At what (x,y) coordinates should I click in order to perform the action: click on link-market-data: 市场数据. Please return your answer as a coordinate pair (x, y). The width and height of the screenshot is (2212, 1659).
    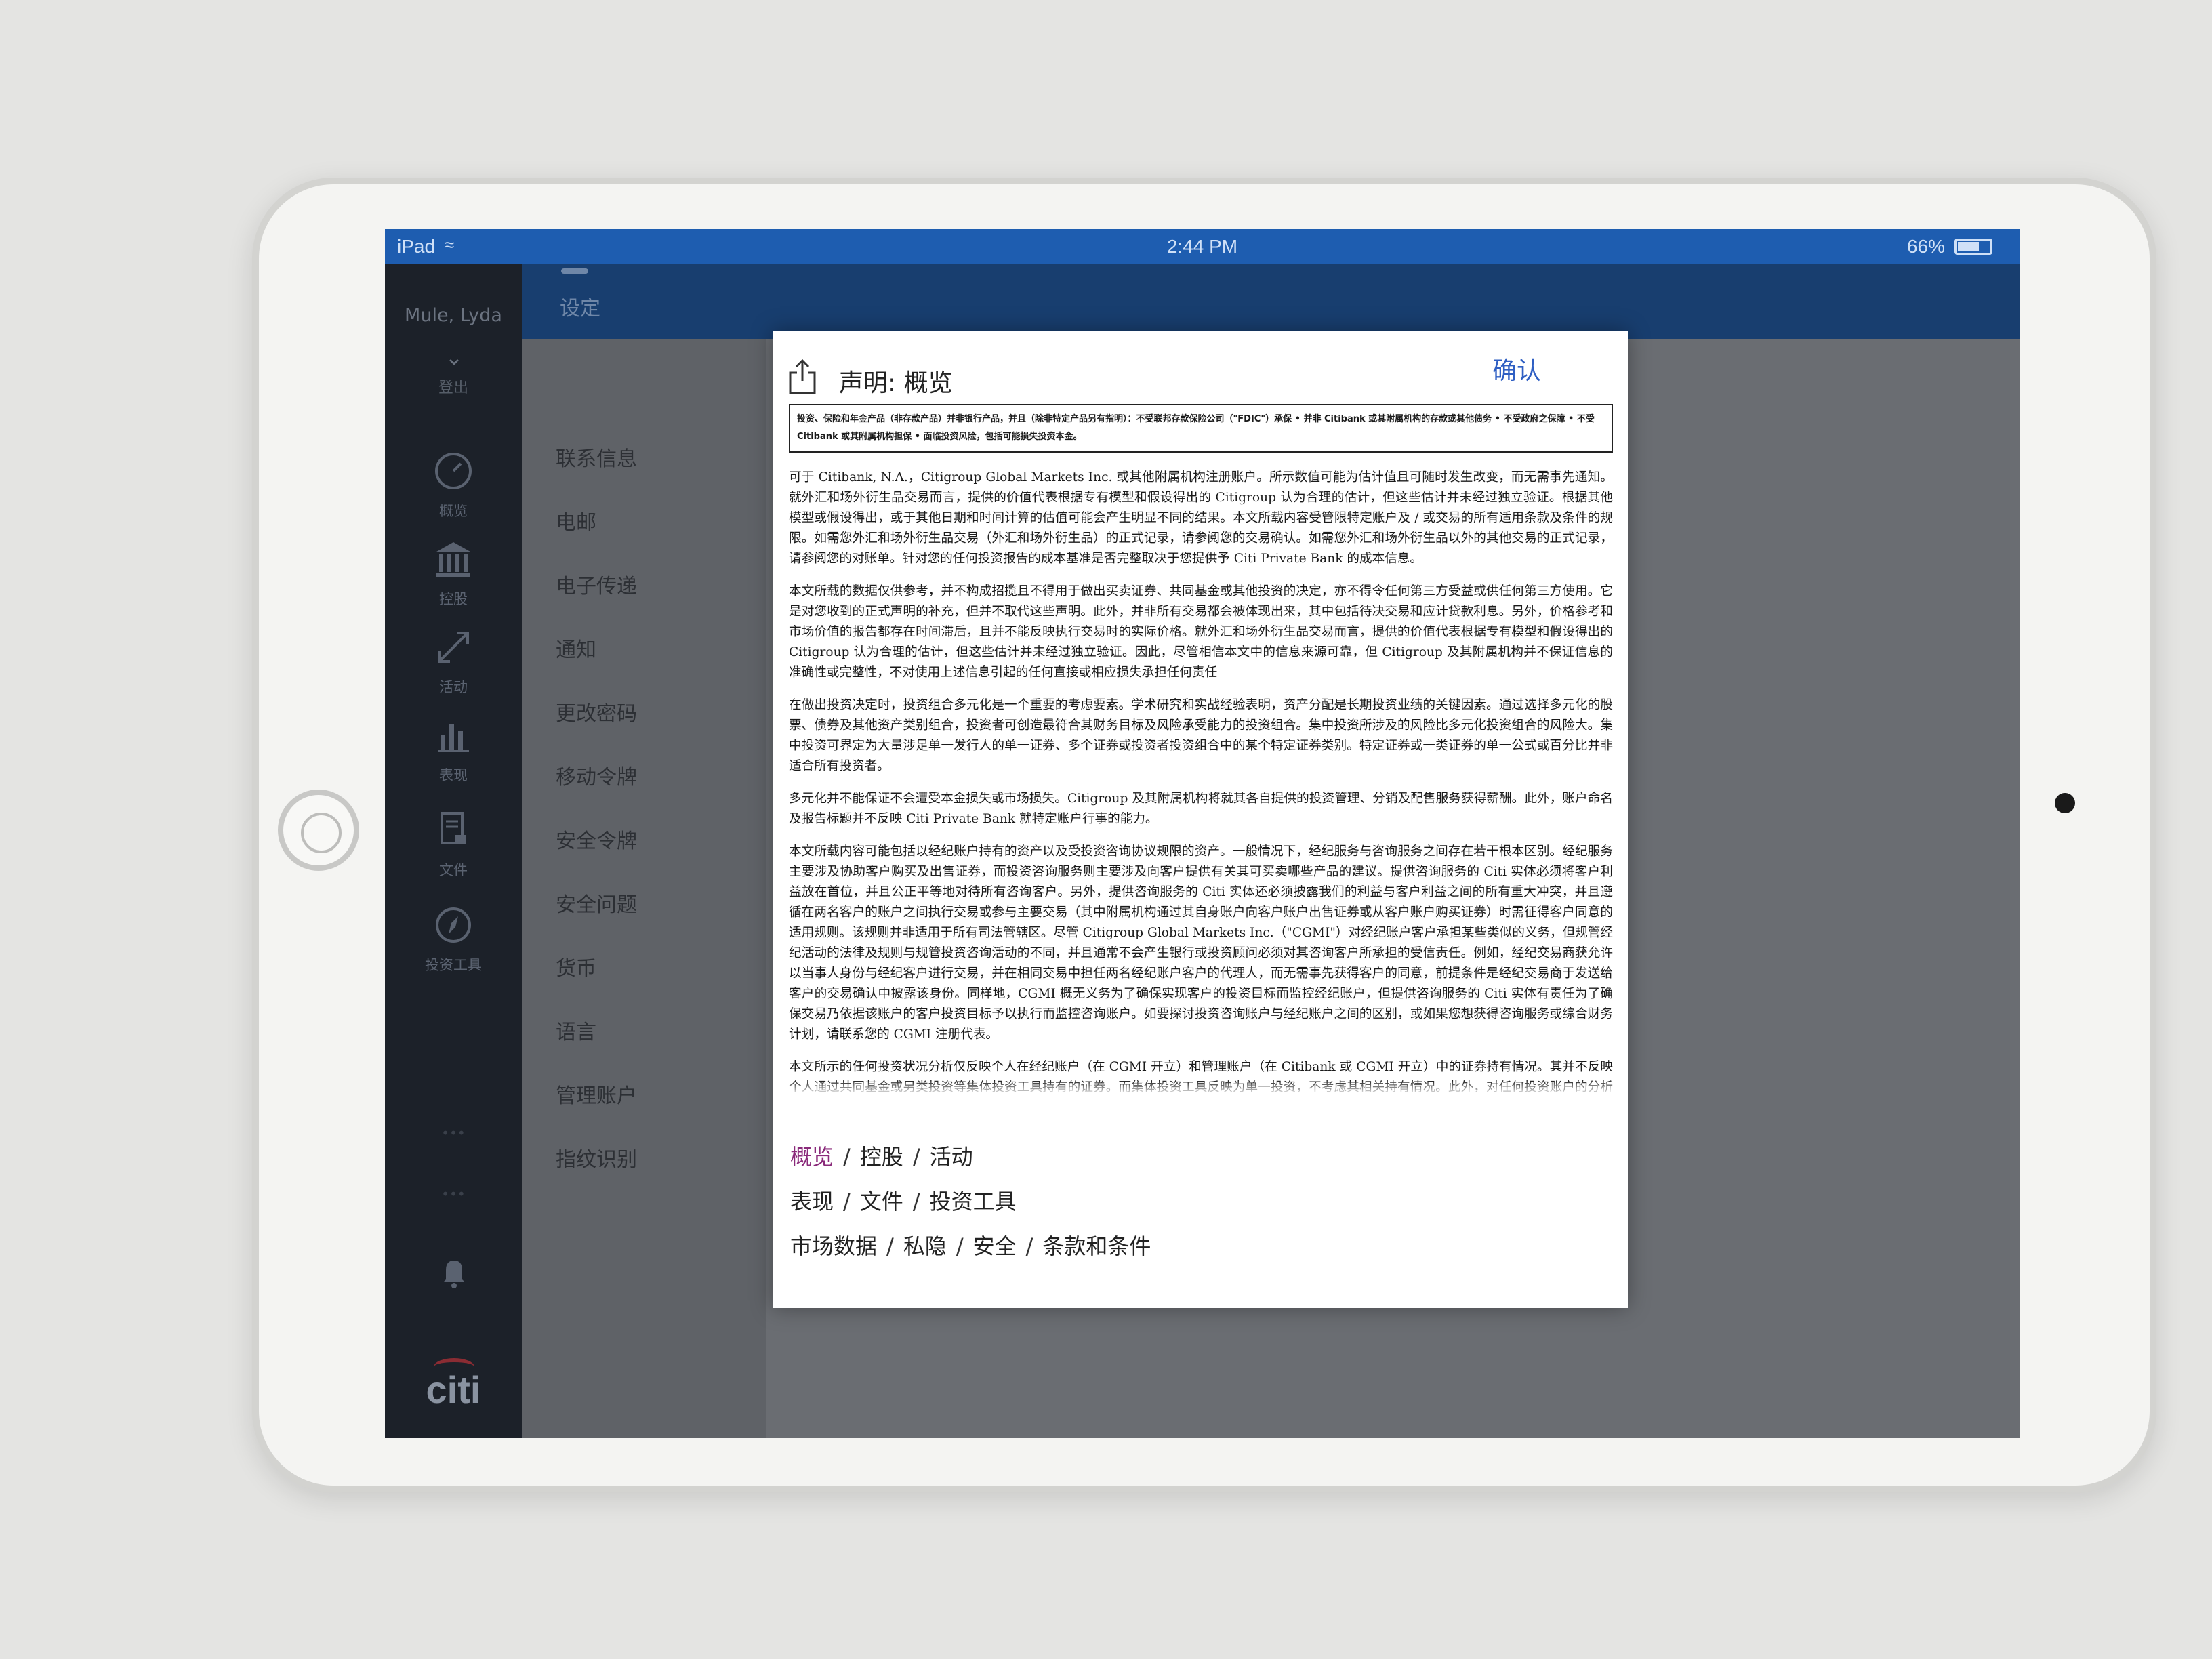
    Looking at the image, I should click on (833, 1246).